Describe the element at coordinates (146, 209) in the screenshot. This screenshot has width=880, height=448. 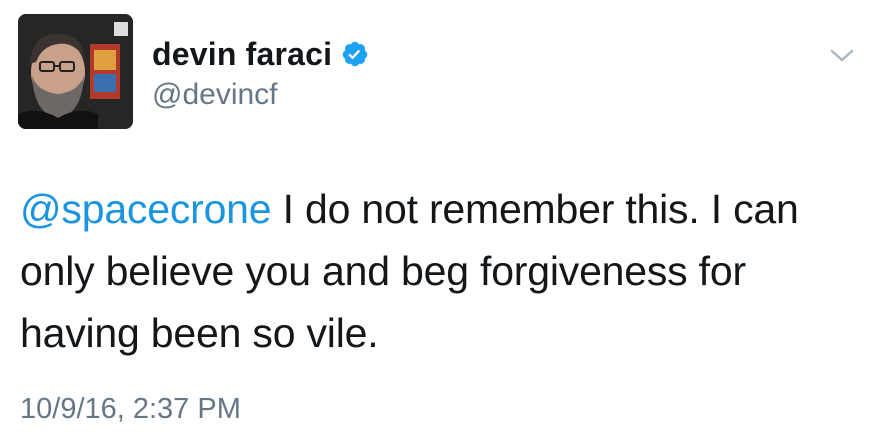
I see `mention-link: @spacecrone` at that location.